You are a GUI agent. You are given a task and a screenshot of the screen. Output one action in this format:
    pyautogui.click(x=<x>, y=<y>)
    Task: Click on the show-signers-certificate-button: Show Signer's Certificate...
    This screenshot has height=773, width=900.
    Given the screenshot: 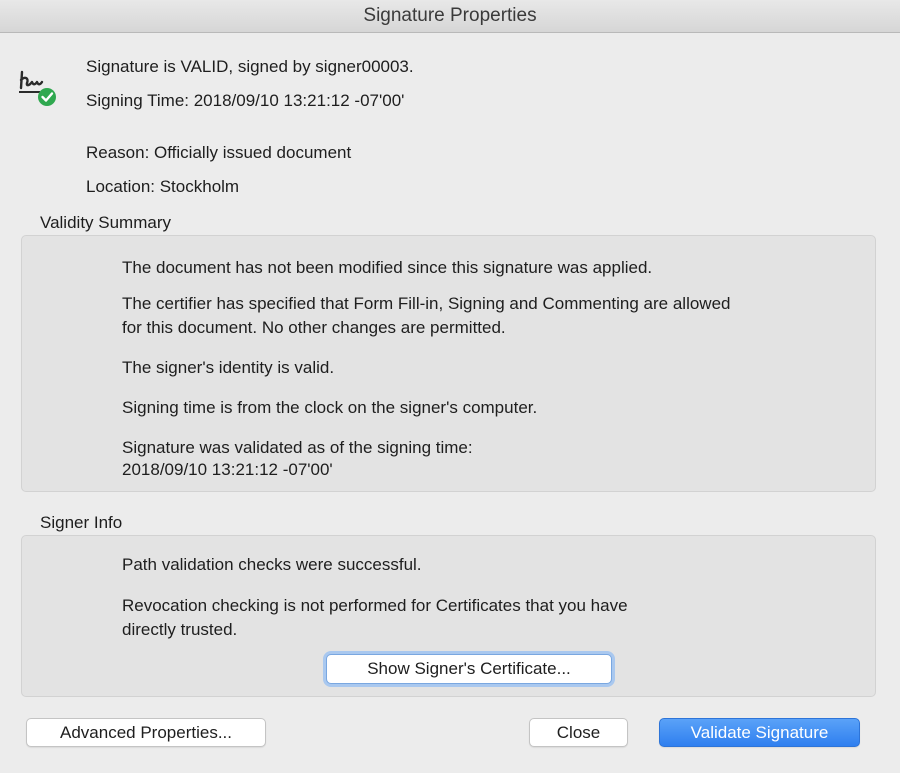 What is the action you would take?
    pyautogui.click(x=469, y=669)
    